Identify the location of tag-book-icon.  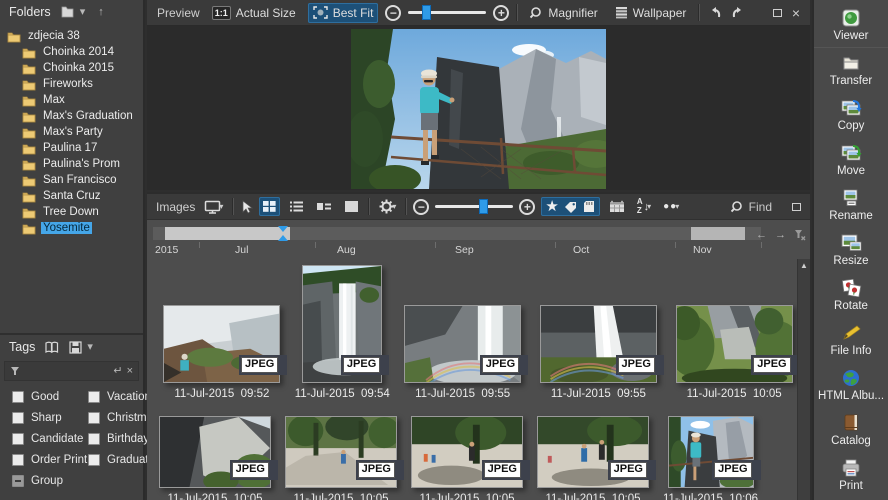
(52, 347).